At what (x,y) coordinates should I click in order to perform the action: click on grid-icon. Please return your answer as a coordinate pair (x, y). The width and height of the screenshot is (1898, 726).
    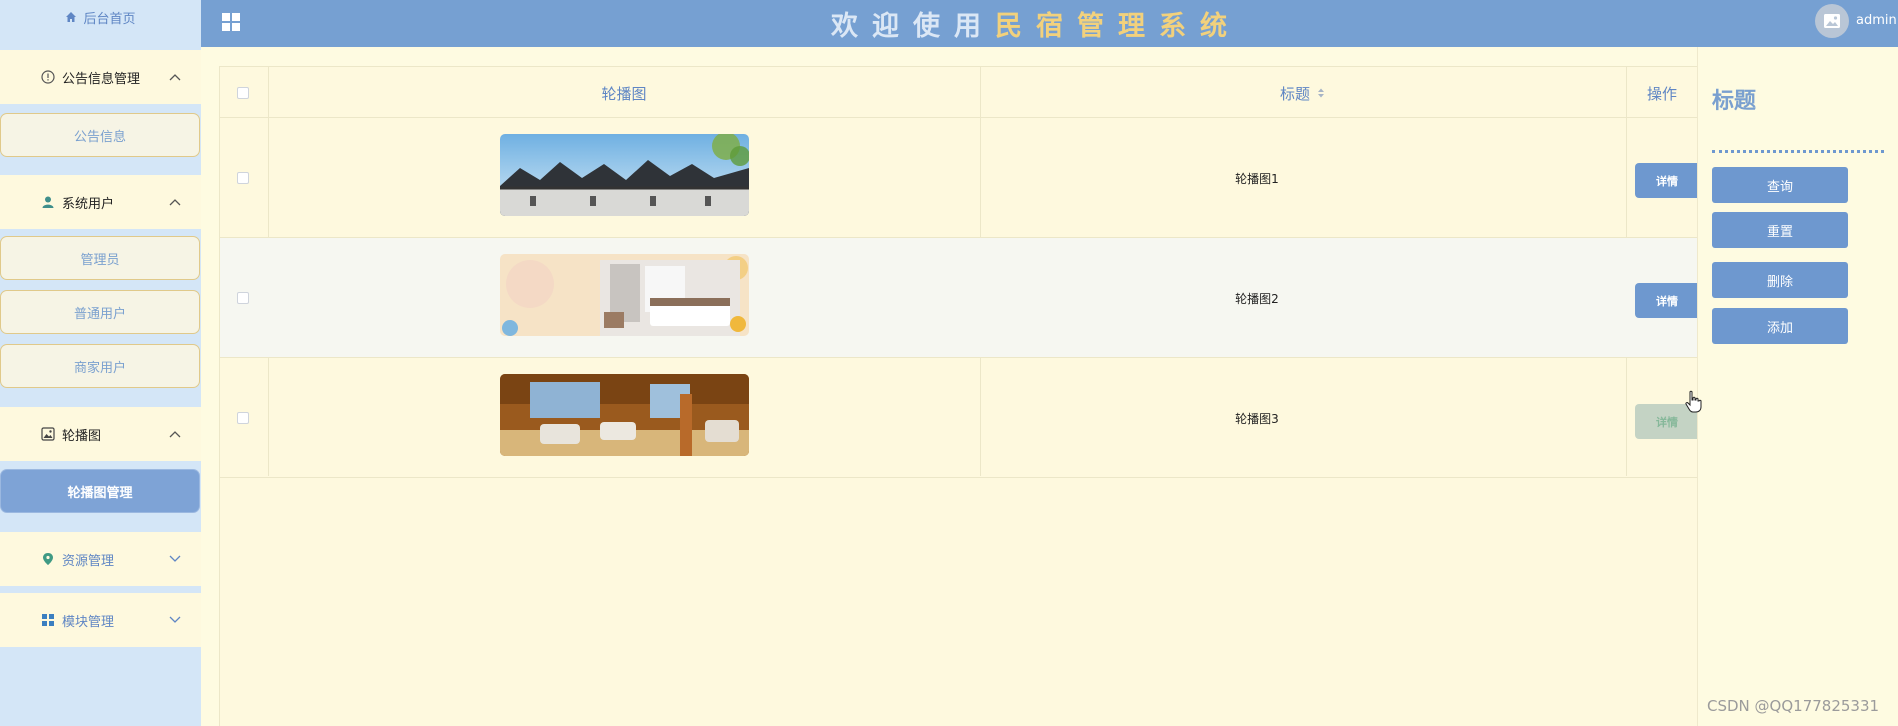
    Looking at the image, I should click on (48, 620).